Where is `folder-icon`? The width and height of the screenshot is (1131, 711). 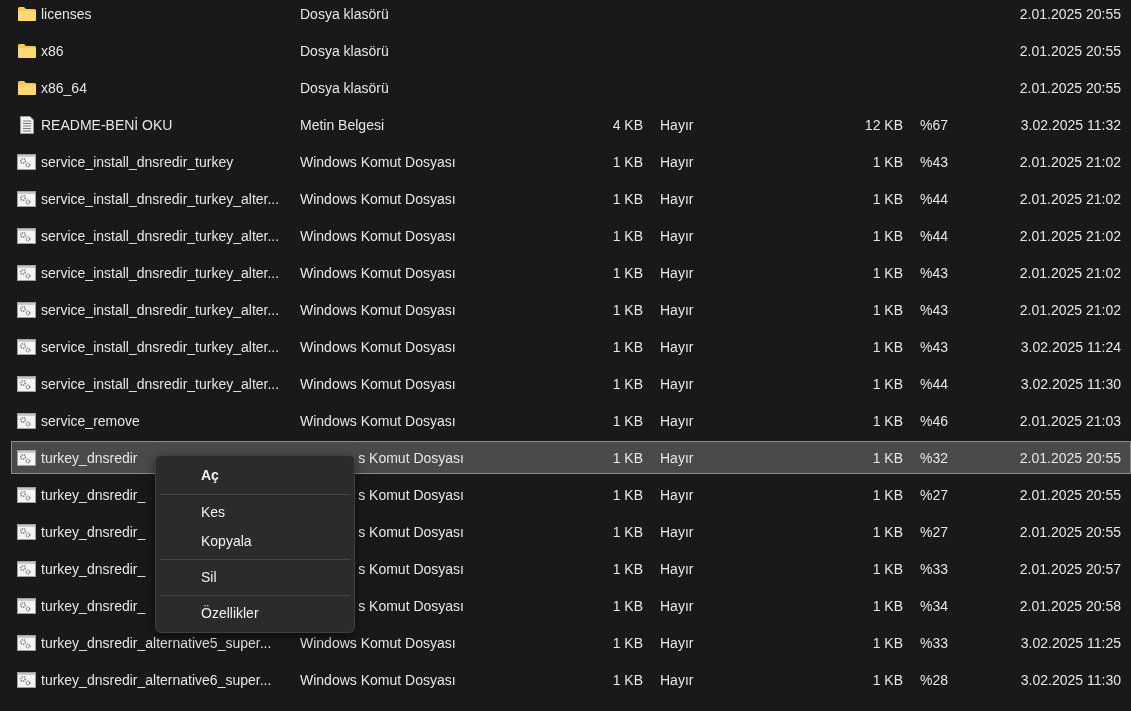
folder-icon is located at coordinates (26, 50).